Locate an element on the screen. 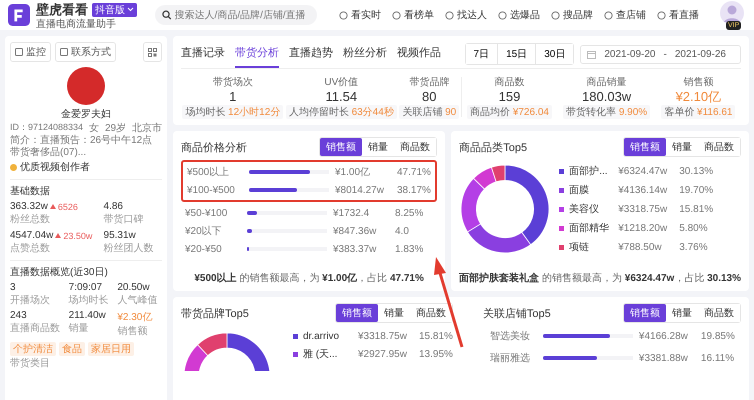 The image size is (754, 400). stat-label: 销量 is located at coordinates (79, 328).